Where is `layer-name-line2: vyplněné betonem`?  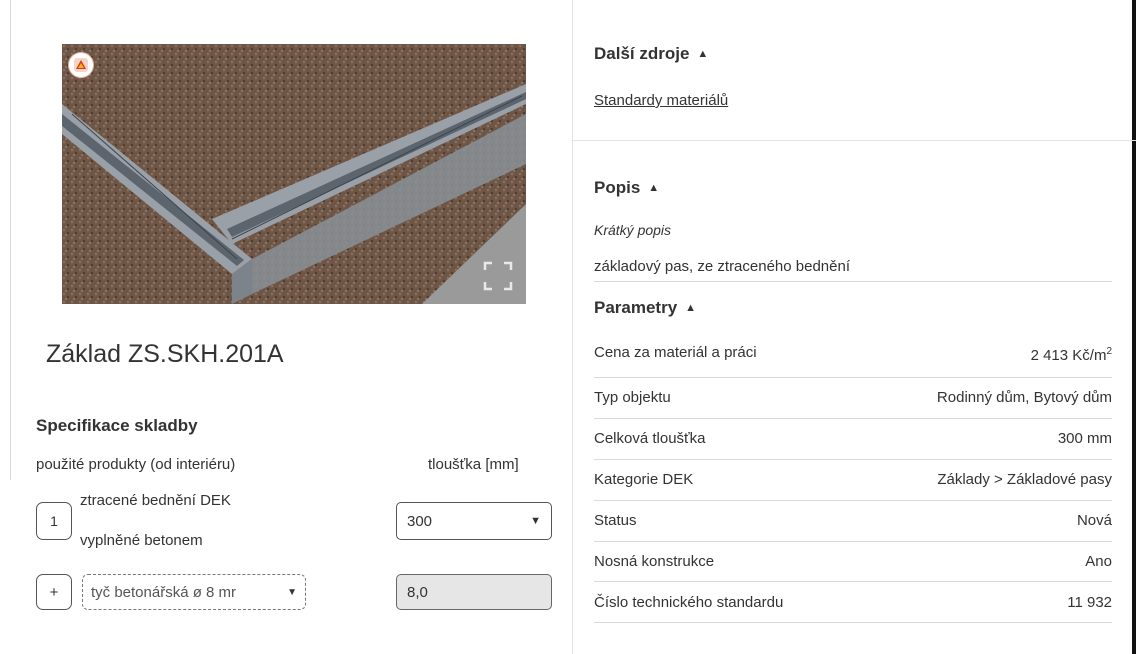 layer-name-line2: vyplněné betonem is located at coordinates (141, 540).